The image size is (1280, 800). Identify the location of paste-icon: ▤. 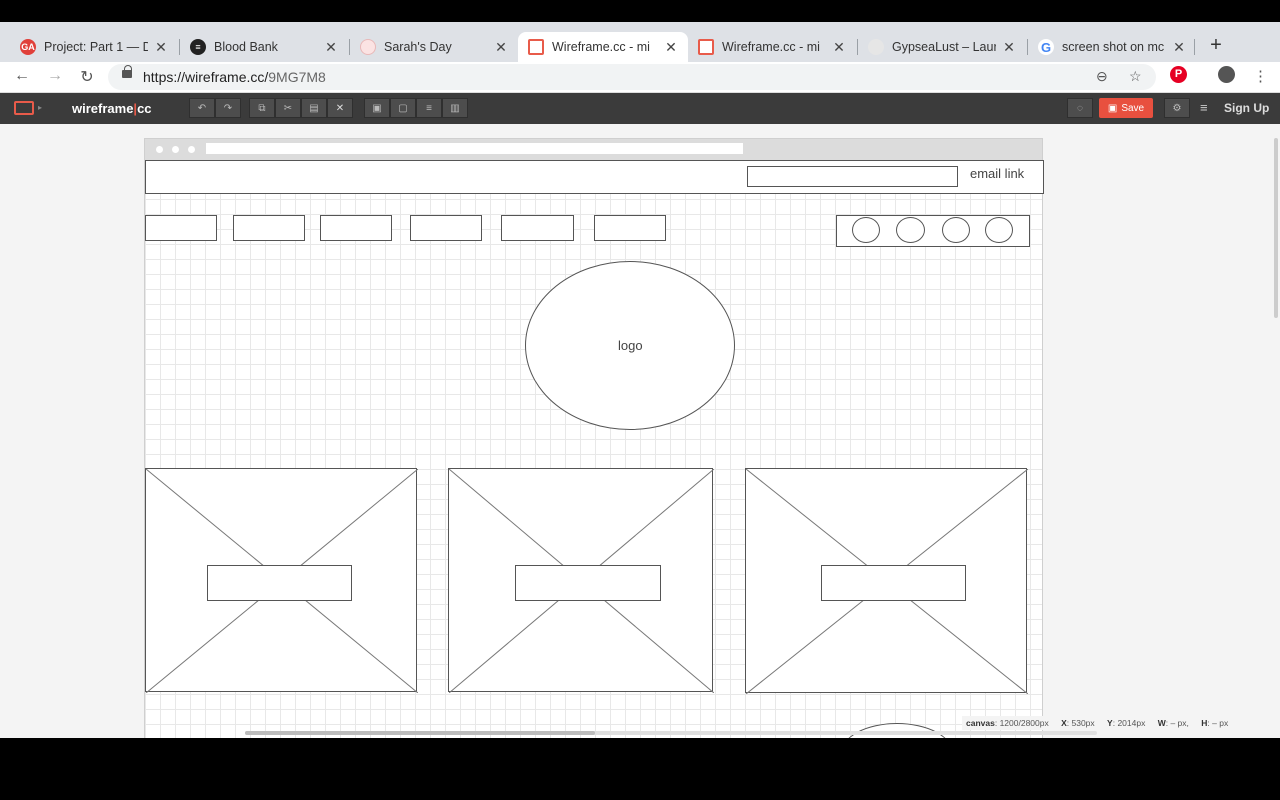
(314, 108).